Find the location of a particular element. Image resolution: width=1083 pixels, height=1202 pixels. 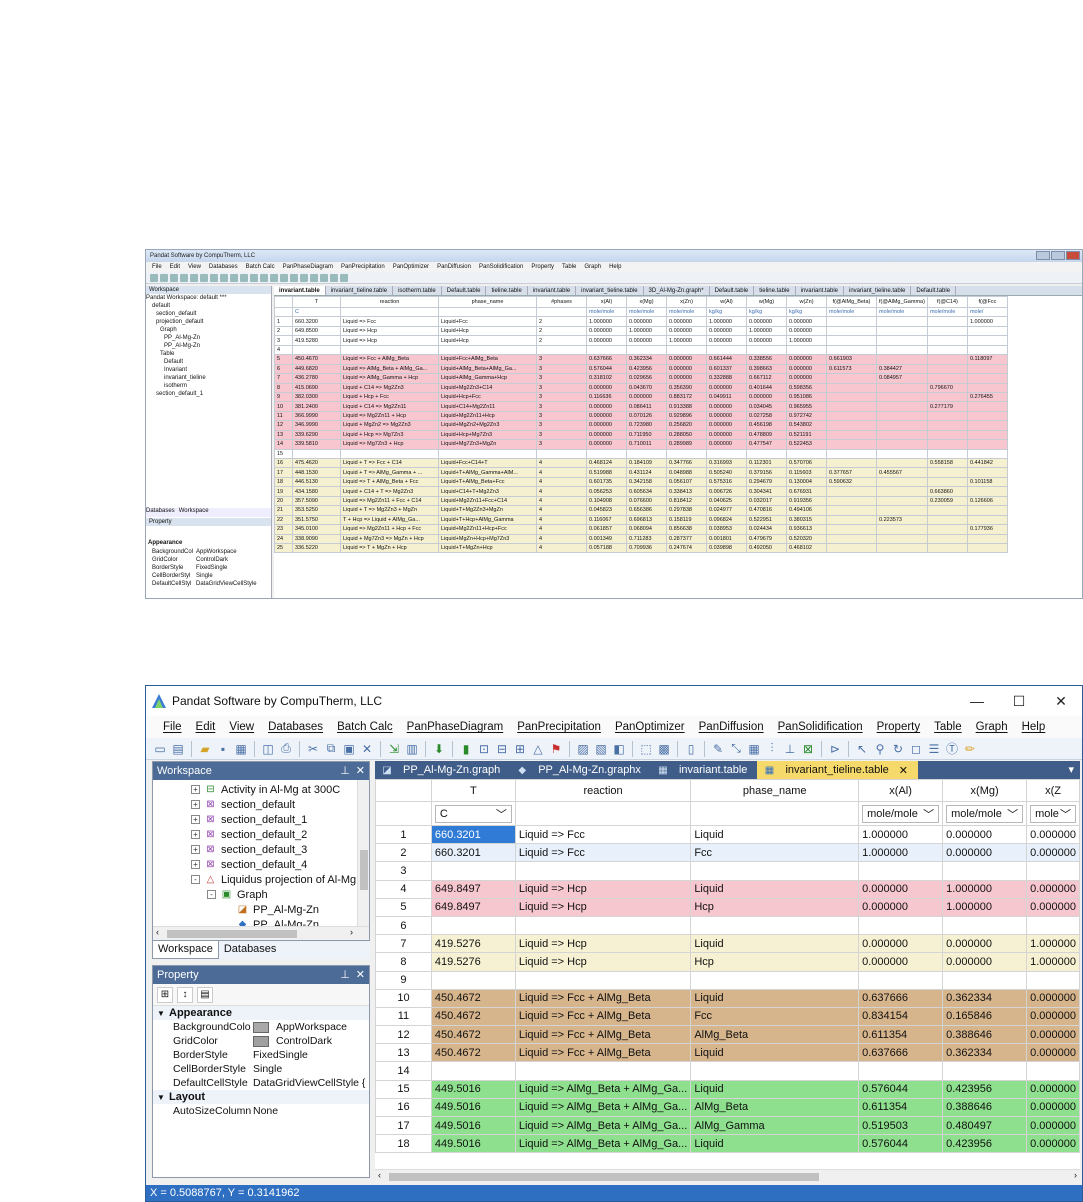

property-value: AppWorkspace is located at coordinates (311, 1027).